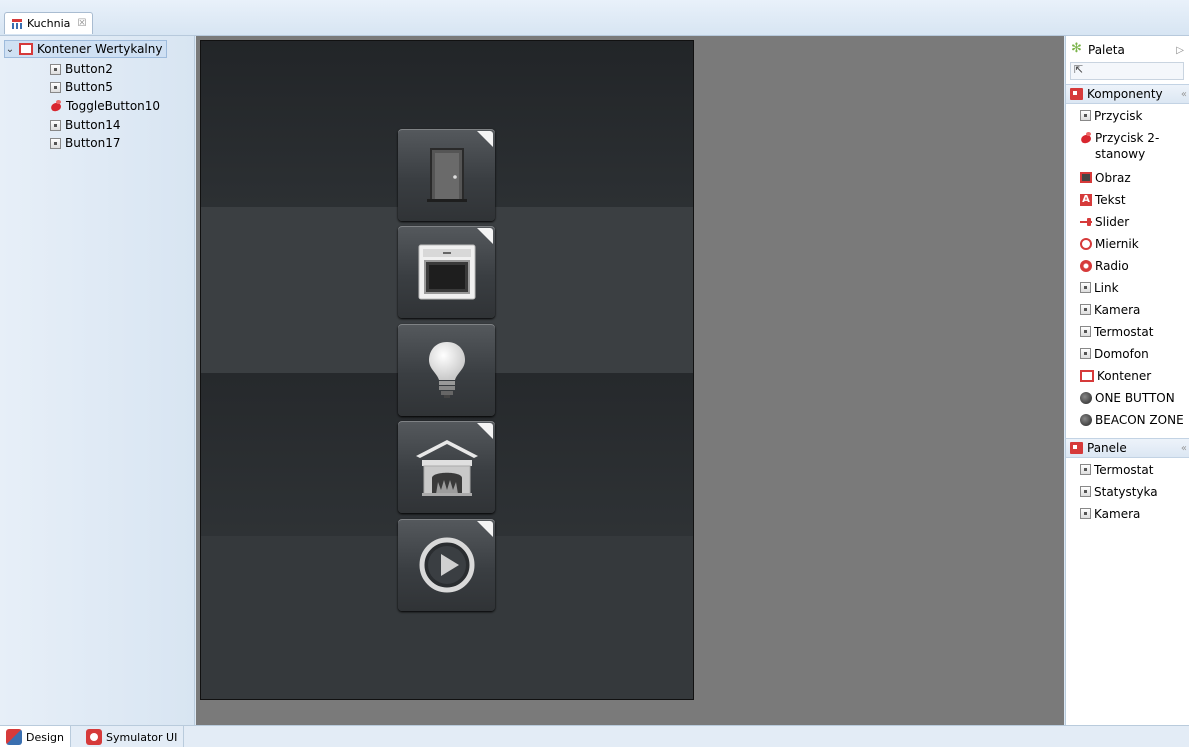  Describe the element at coordinates (1113, 178) in the screenshot. I see `palette-item-label: Obraz` at that location.